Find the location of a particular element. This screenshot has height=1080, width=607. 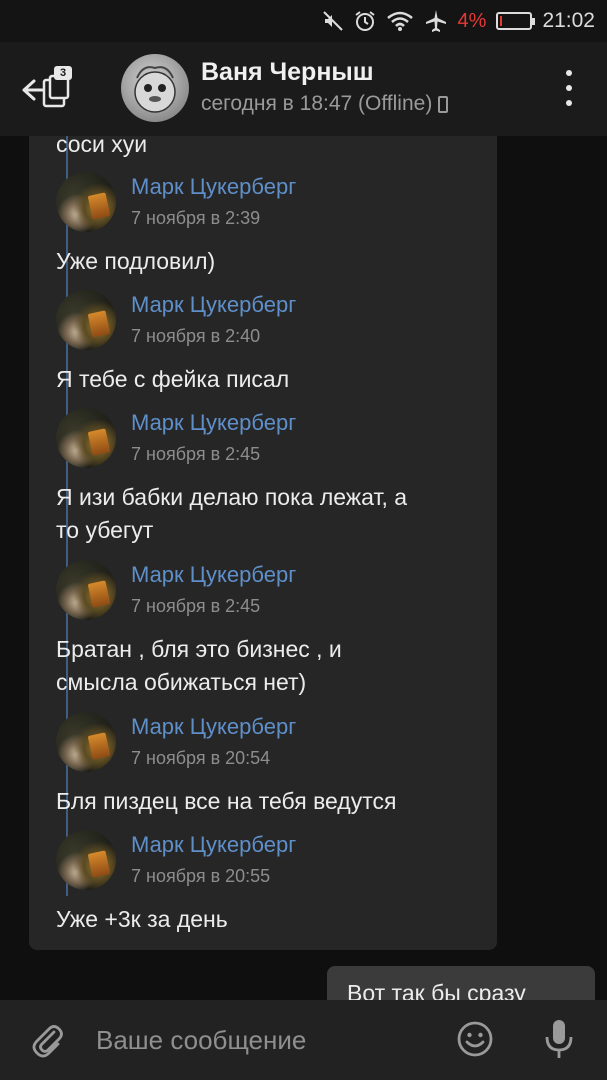

more-menu-button is located at coordinates (569, 88).